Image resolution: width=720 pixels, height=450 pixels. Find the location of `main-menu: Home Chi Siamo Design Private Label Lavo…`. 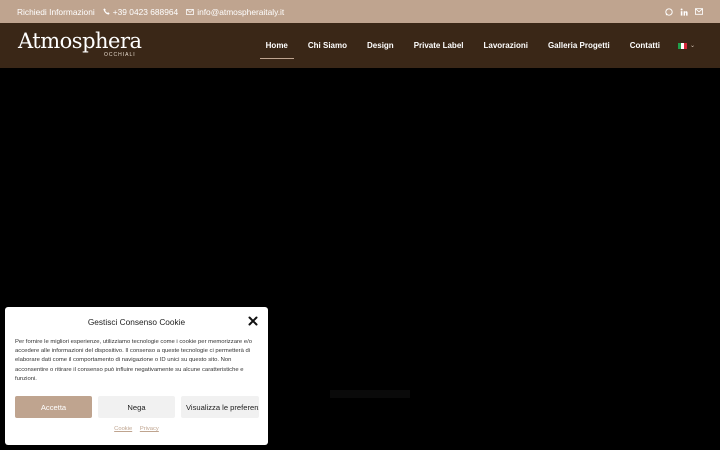

main-menu: Home Chi Siamo Design Private Label Lavo… is located at coordinates (488, 45).